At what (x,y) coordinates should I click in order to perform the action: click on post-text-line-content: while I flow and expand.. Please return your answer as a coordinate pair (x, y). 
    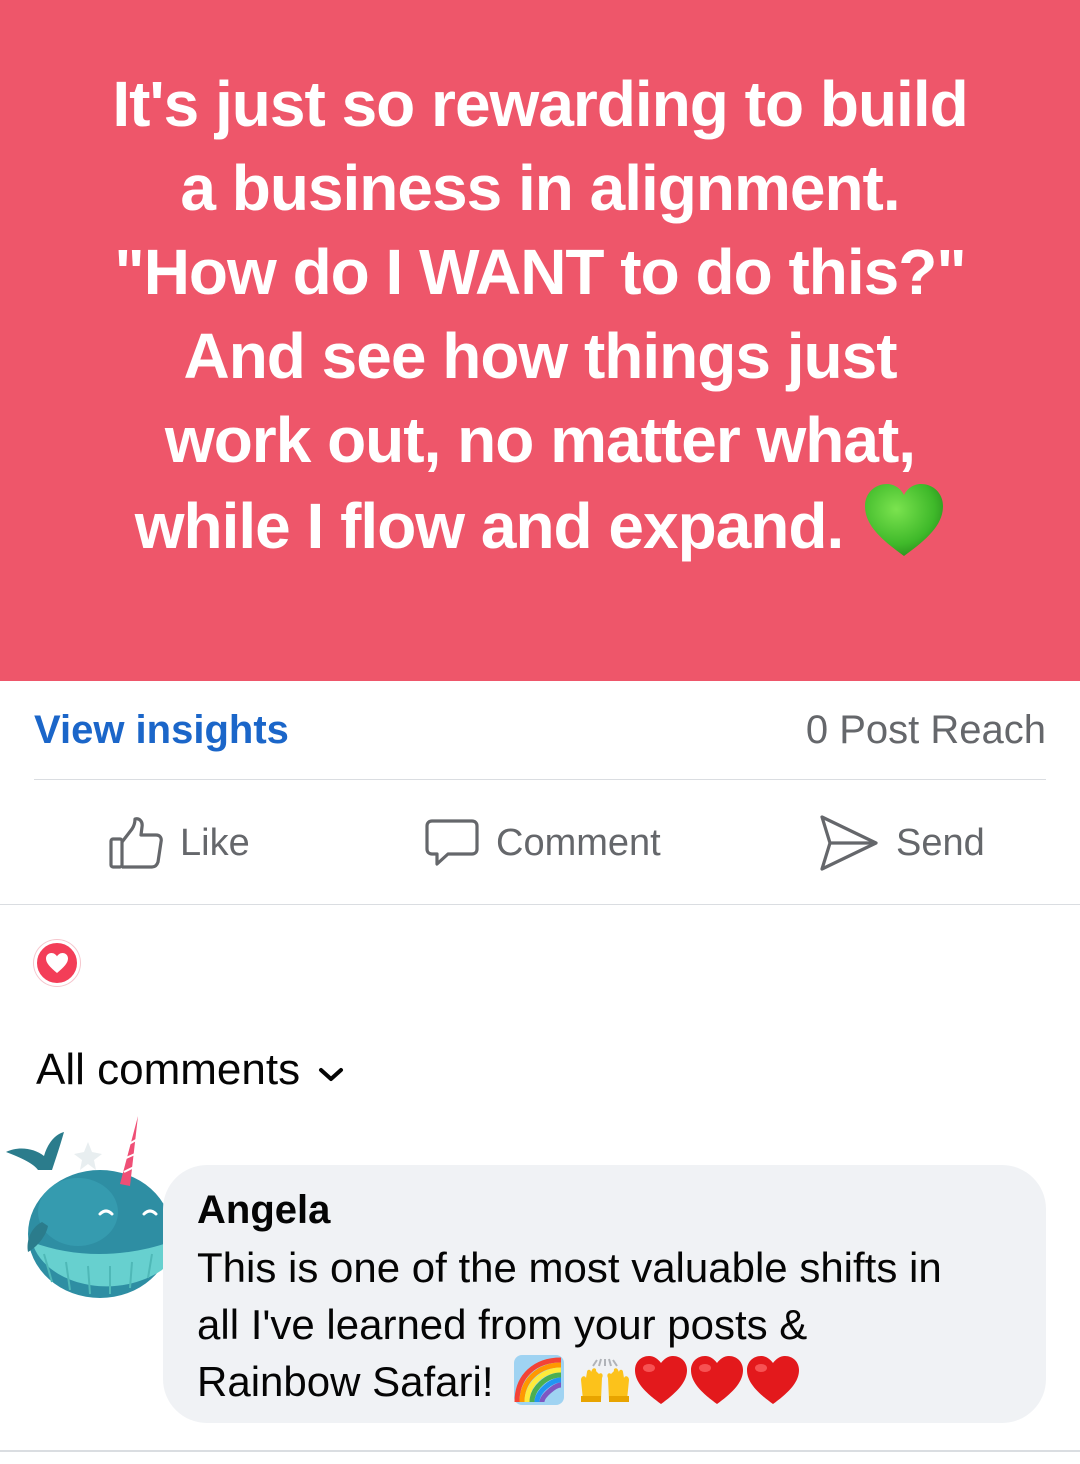
    Looking at the image, I should click on (489, 526).